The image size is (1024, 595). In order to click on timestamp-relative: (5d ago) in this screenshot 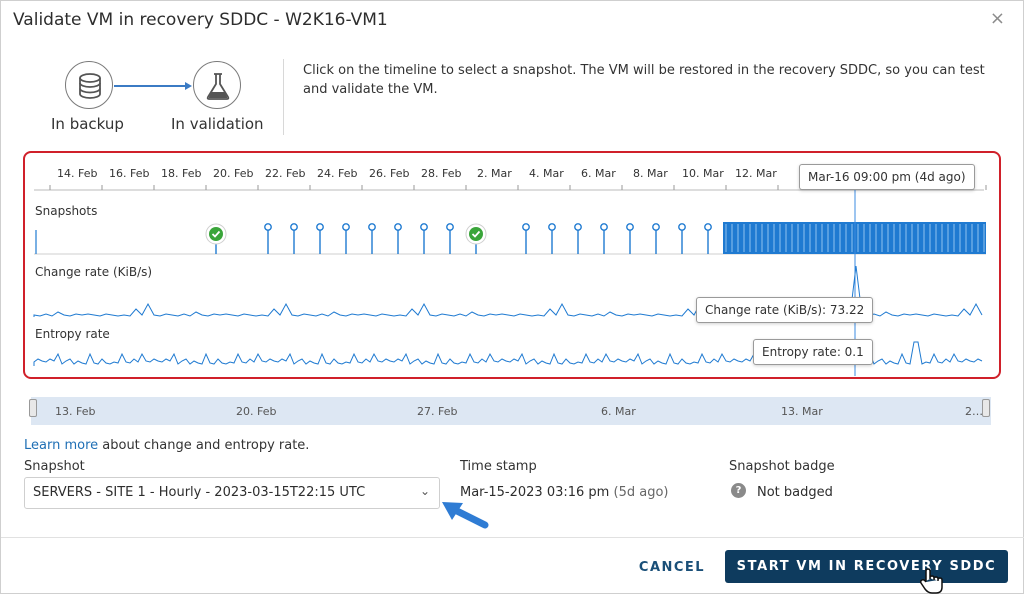, I will do `click(641, 492)`.